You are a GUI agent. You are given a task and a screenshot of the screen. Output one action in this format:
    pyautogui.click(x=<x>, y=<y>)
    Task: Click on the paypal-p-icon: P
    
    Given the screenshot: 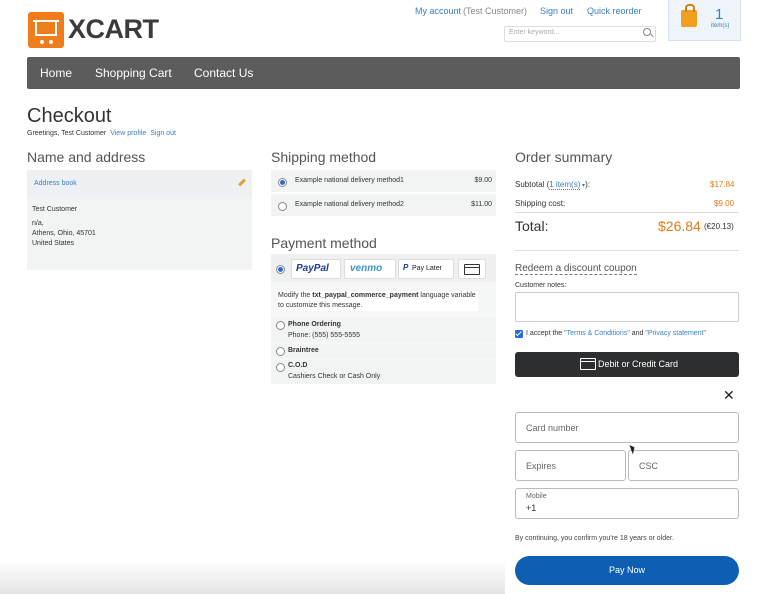 What is the action you would take?
    pyautogui.click(x=406, y=267)
    